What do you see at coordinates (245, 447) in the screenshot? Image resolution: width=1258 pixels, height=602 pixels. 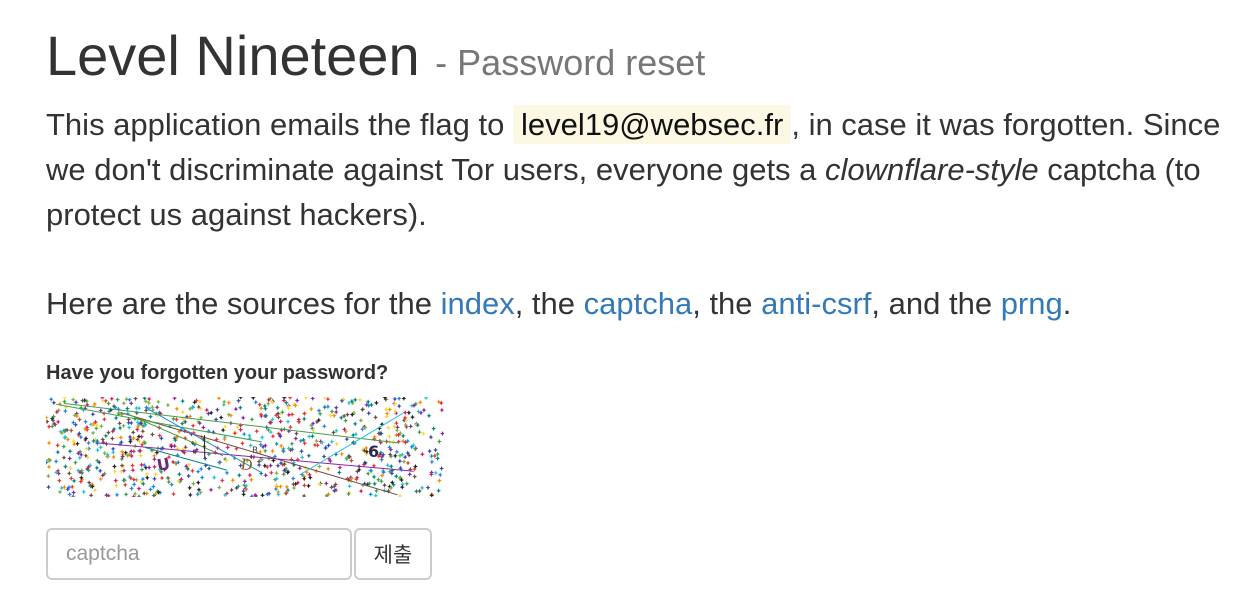 I see `captcha-image: U D R 6` at bounding box center [245, 447].